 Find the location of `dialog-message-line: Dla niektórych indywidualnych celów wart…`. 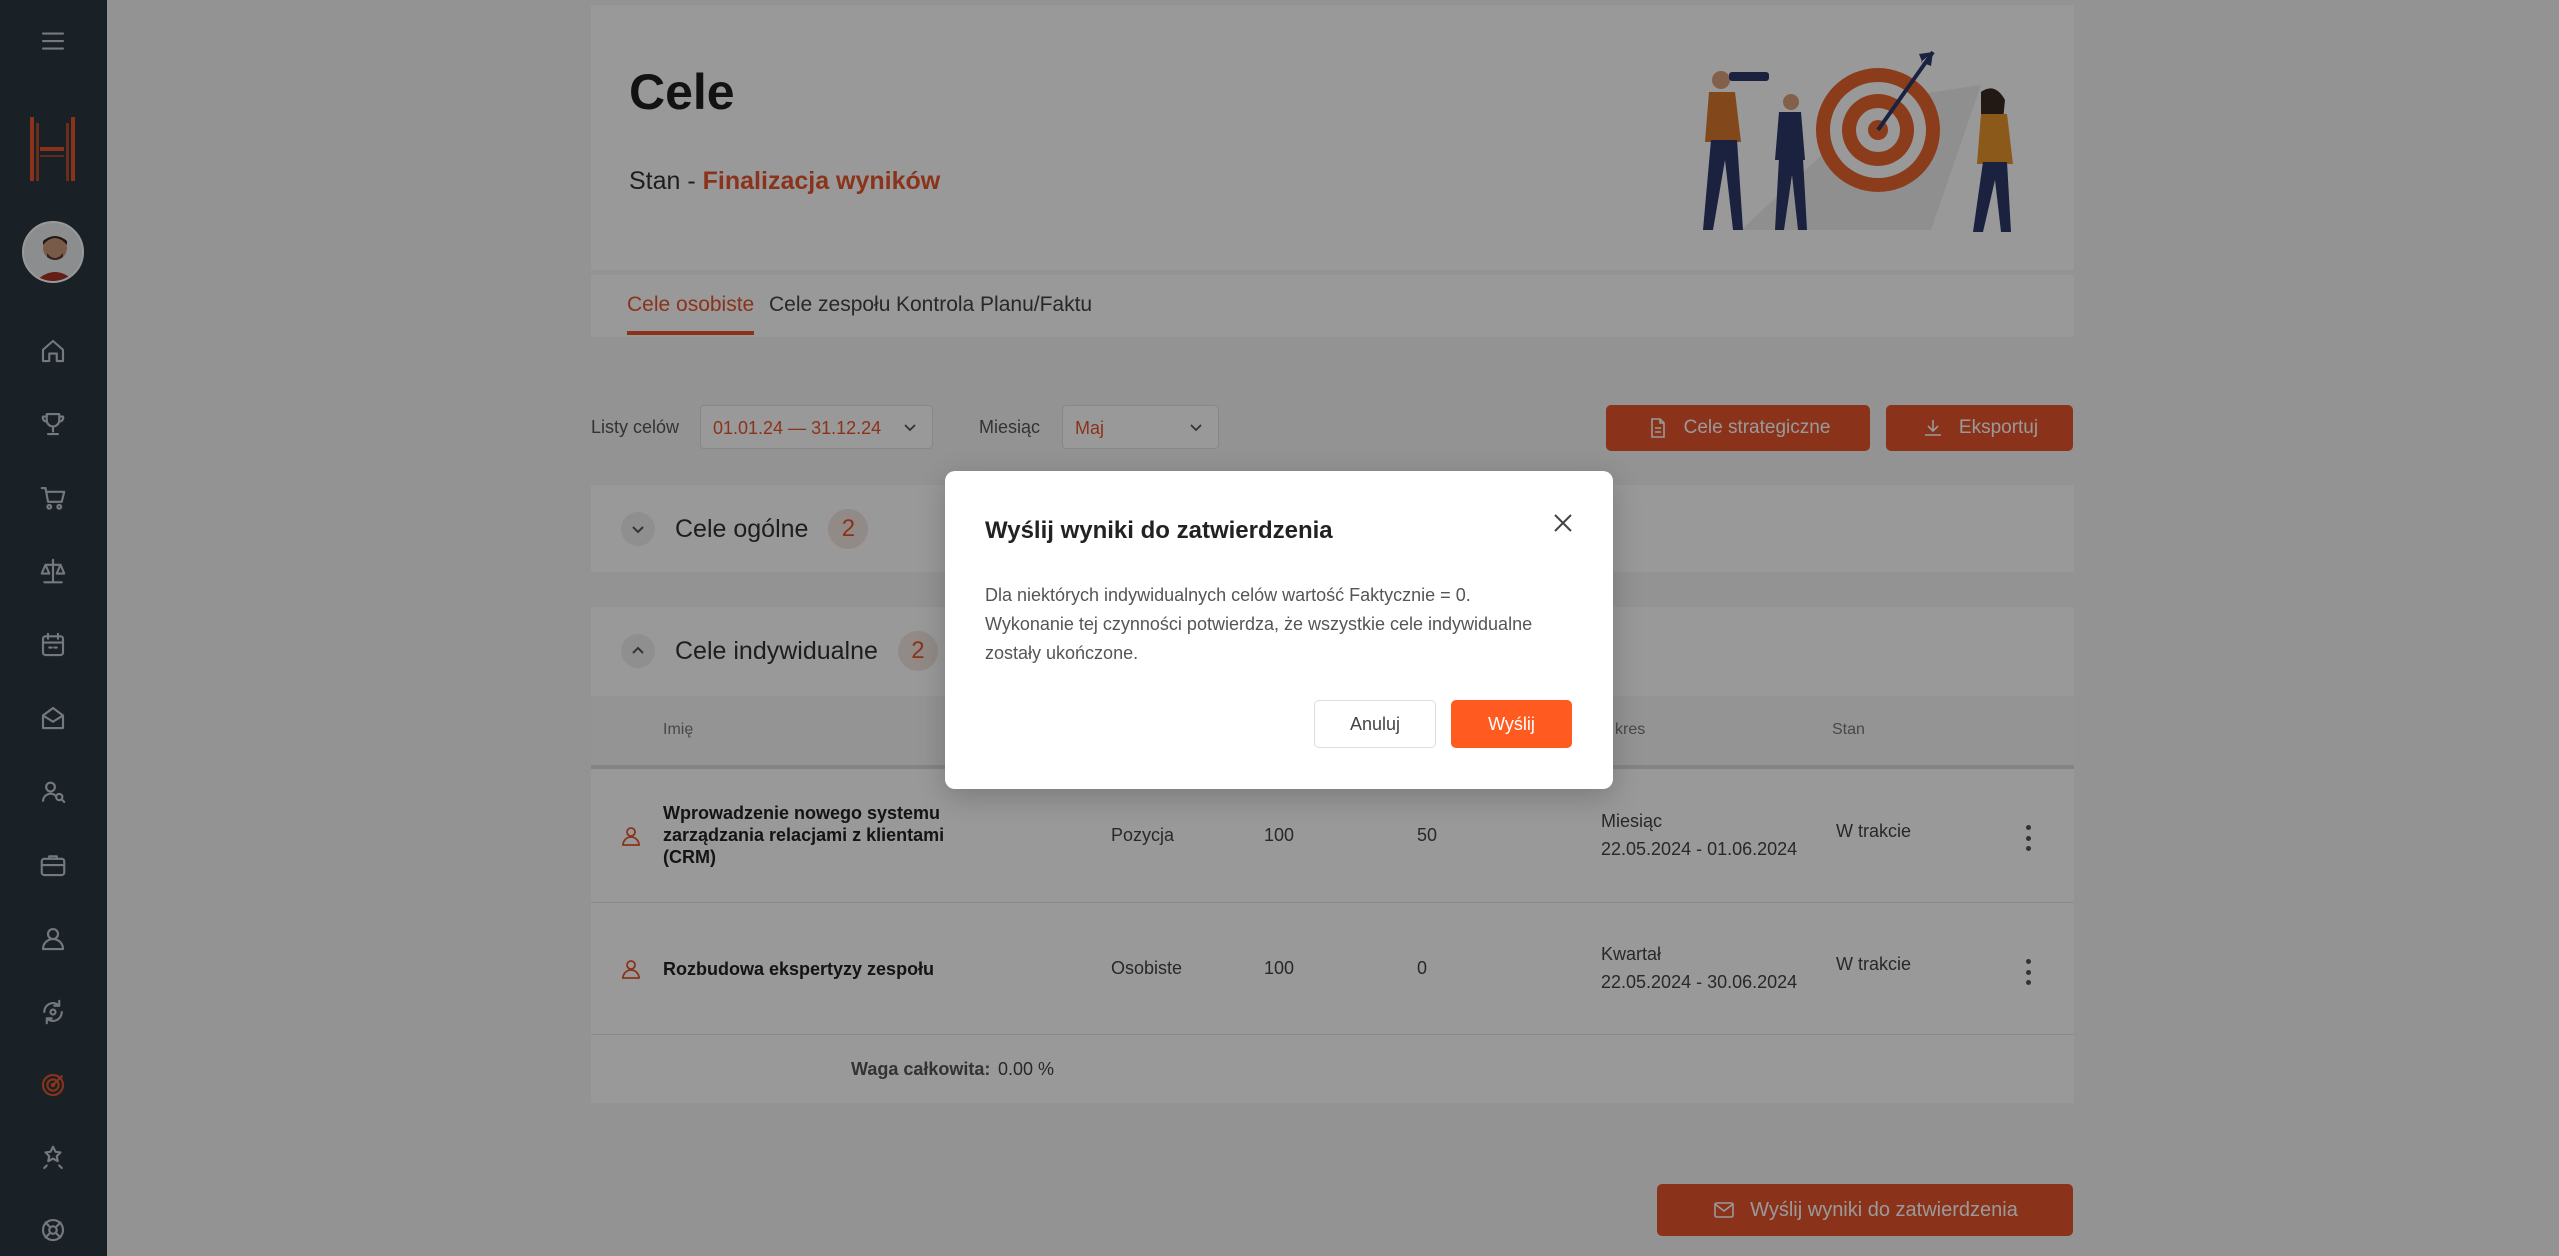

dialog-message-line: Dla niektórych indywidualnych celów wart… is located at coordinates (1228, 595).